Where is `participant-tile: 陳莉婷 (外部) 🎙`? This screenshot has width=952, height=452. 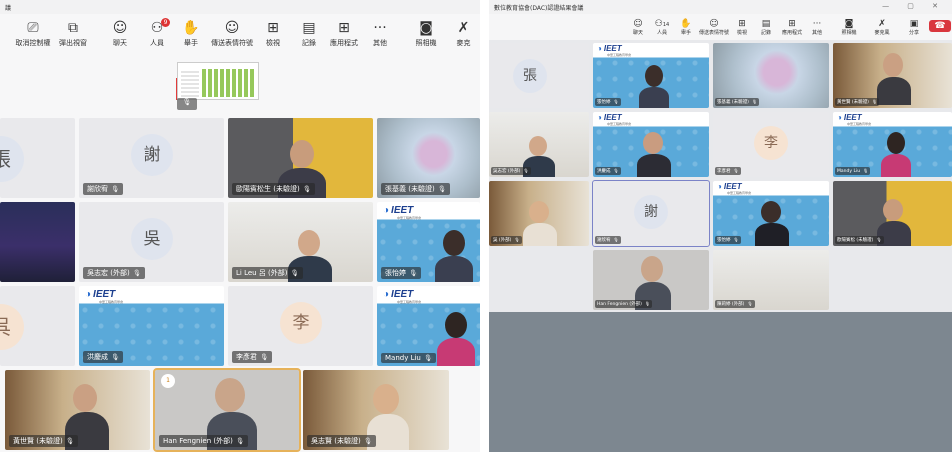 participant-tile: 陳莉婷 (外部) 🎙 is located at coordinates (771, 280).